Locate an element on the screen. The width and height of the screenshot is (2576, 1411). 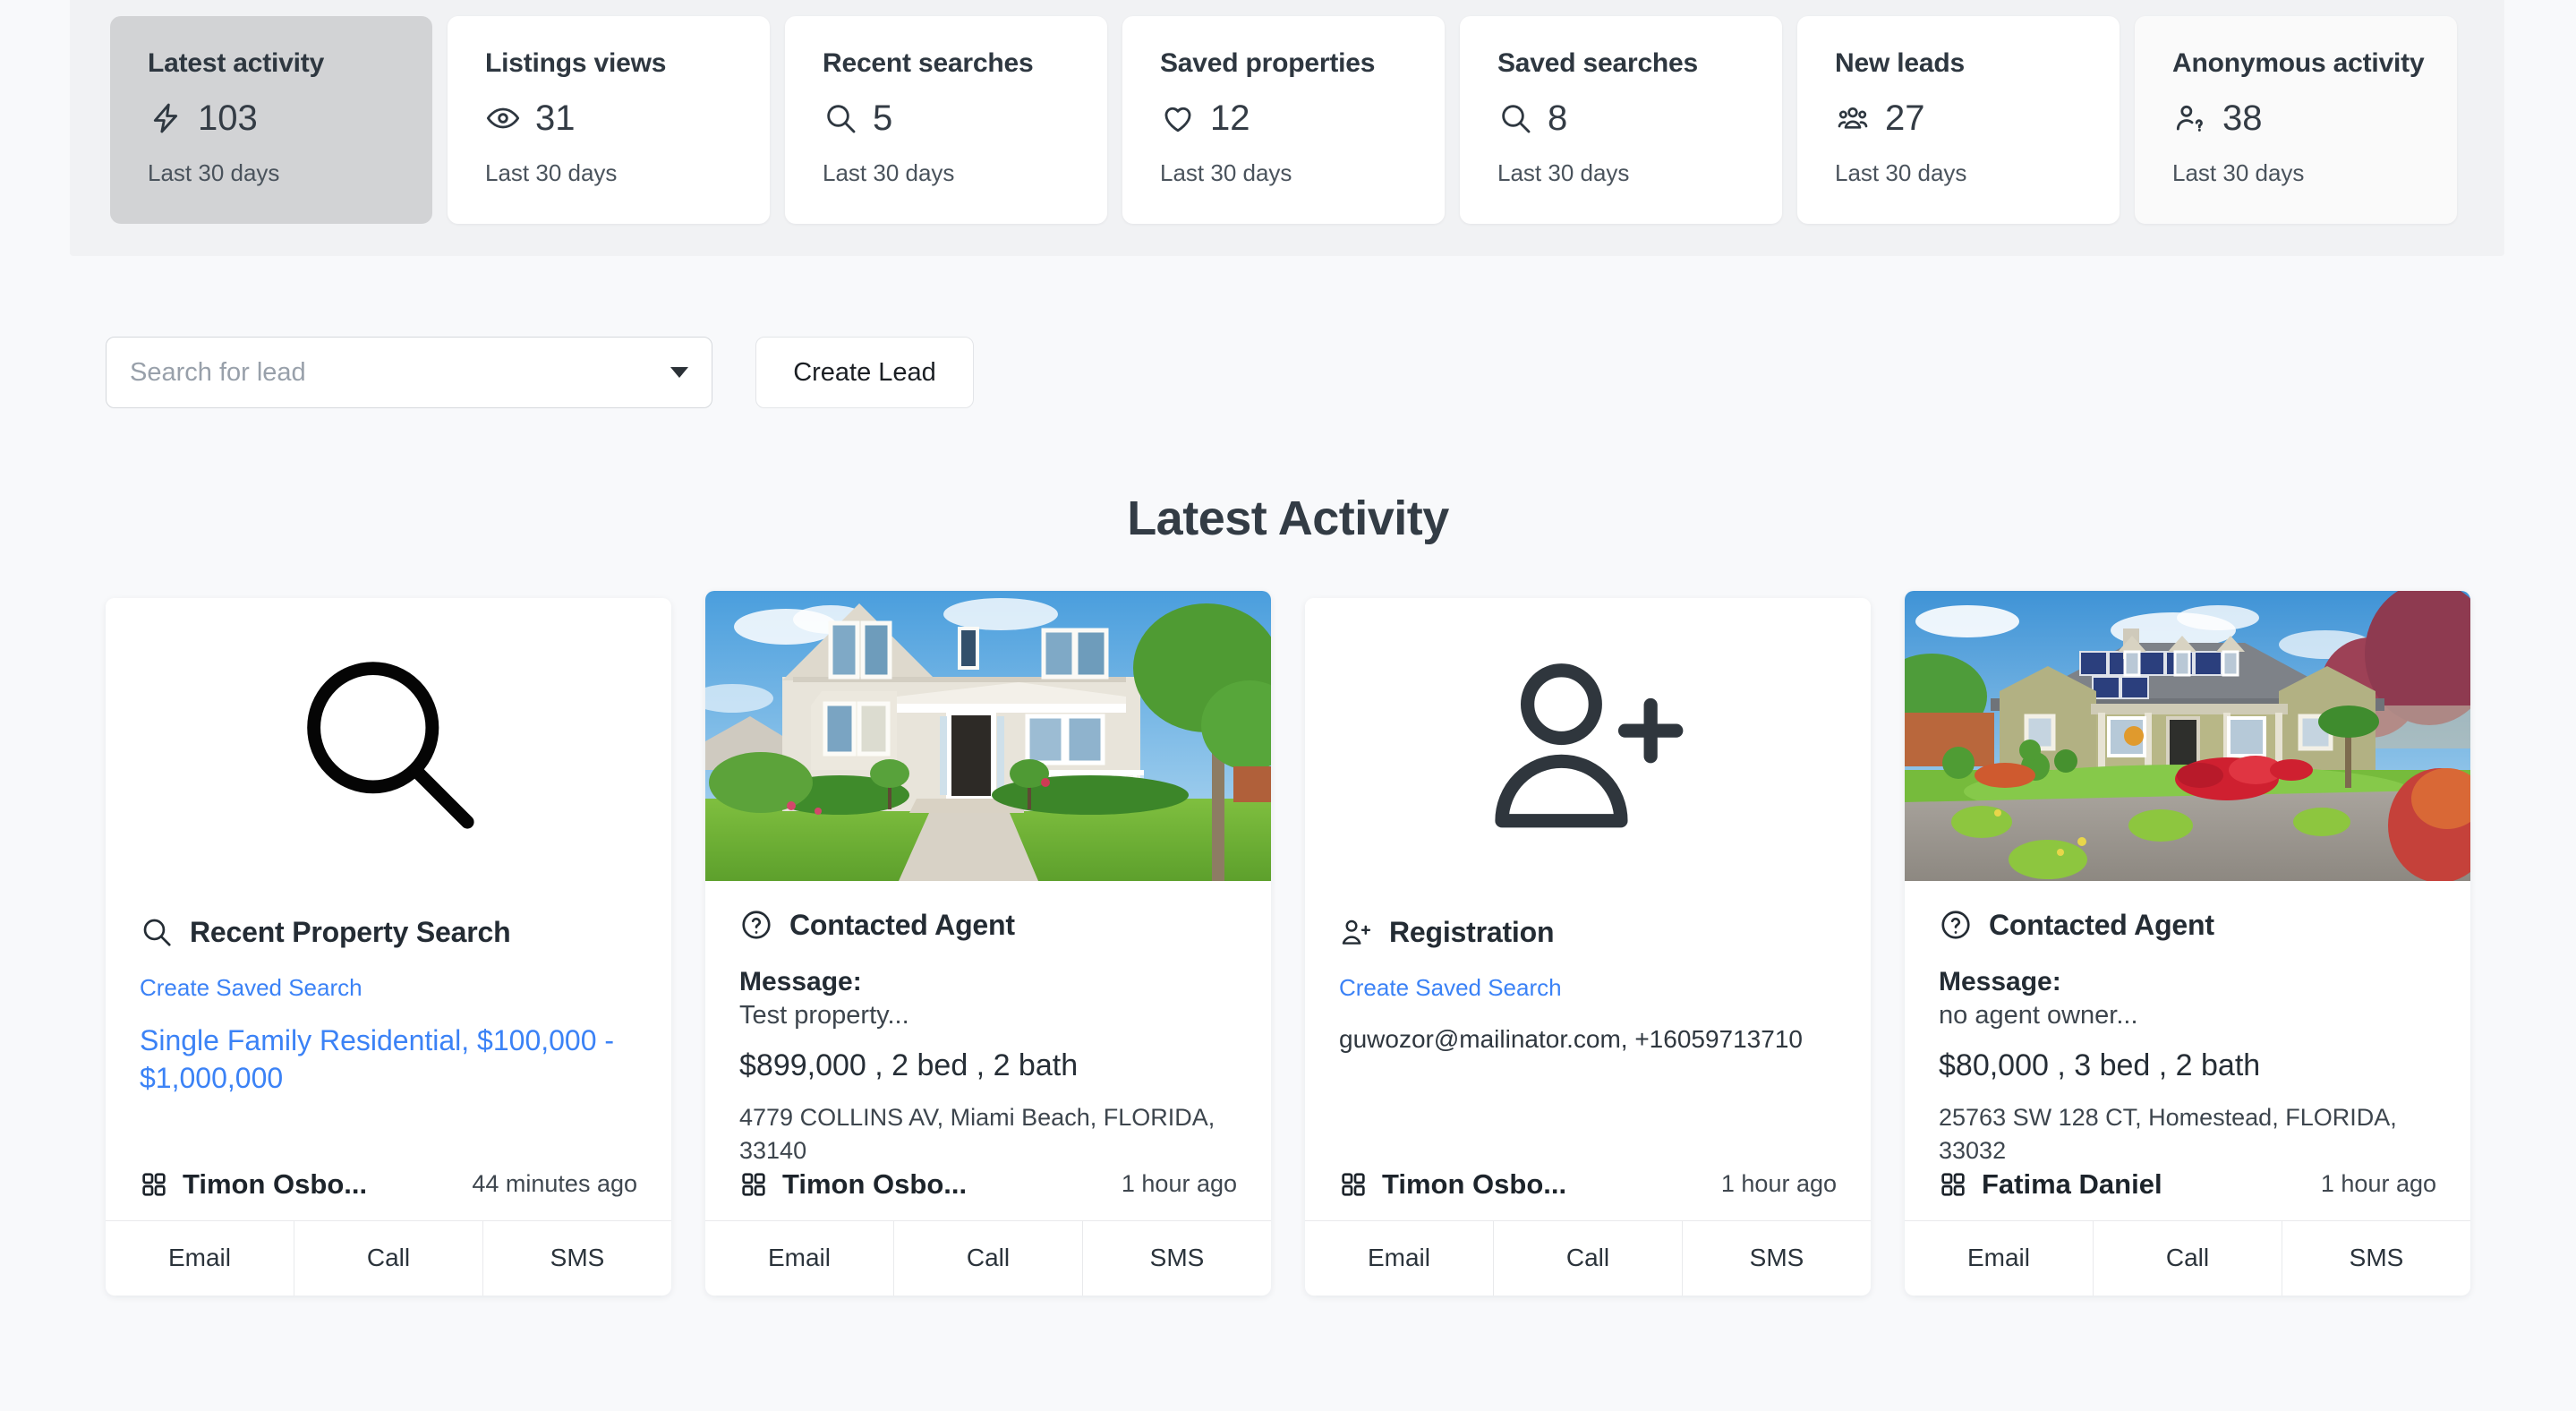
stat-value-row: 12 is located at coordinates (1302, 118).